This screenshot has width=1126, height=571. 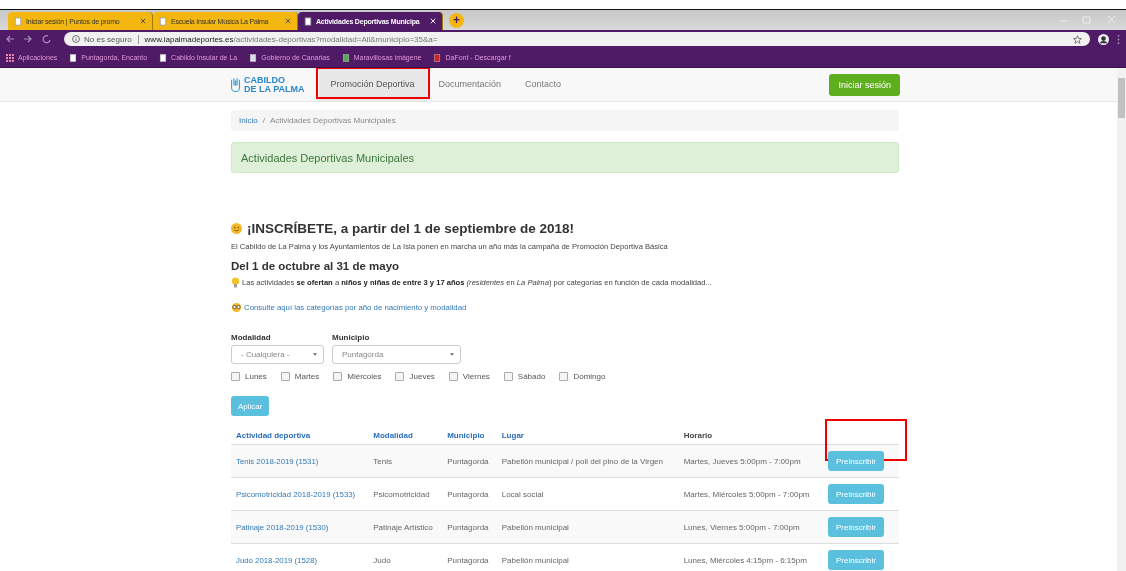 What do you see at coordinates (543, 84) in the screenshot?
I see `nav-link: Contacto` at bounding box center [543, 84].